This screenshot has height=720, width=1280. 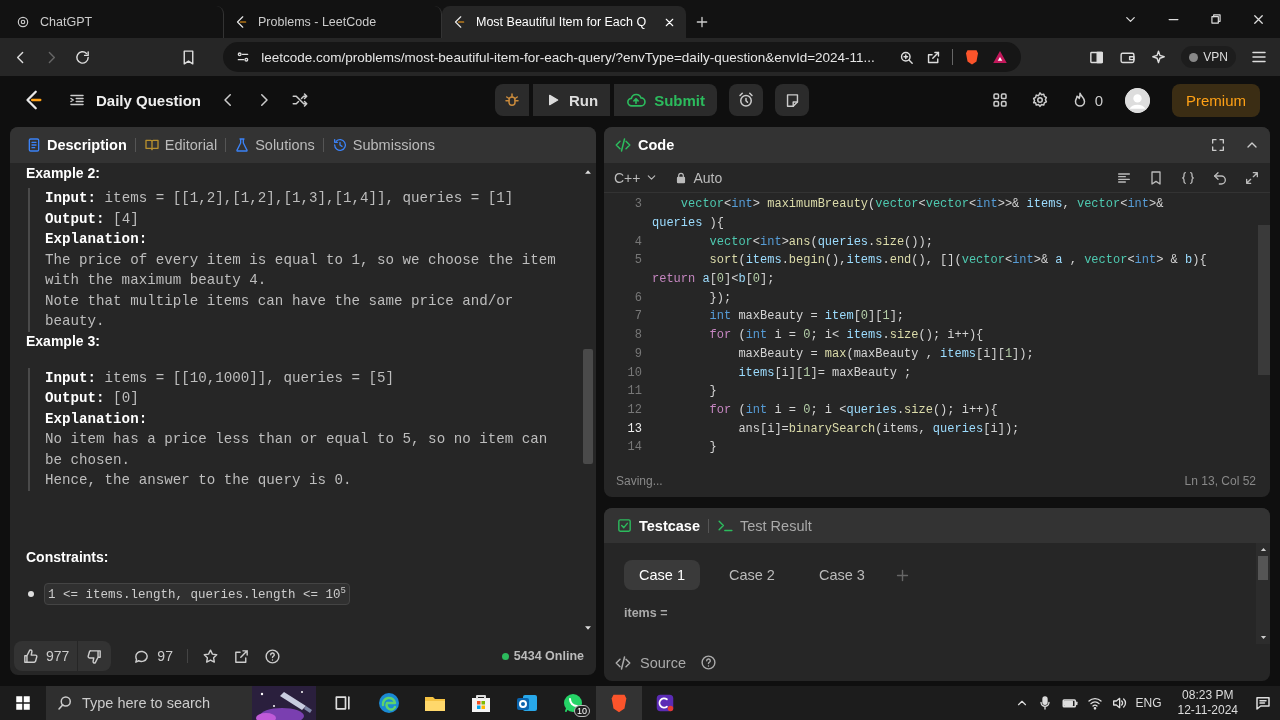 What do you see at coordinates (853, 409) in the screenshot?
I see `code-line: for (int i = 0; i <queries.size(); i++){` at bounding box center [853, 409].